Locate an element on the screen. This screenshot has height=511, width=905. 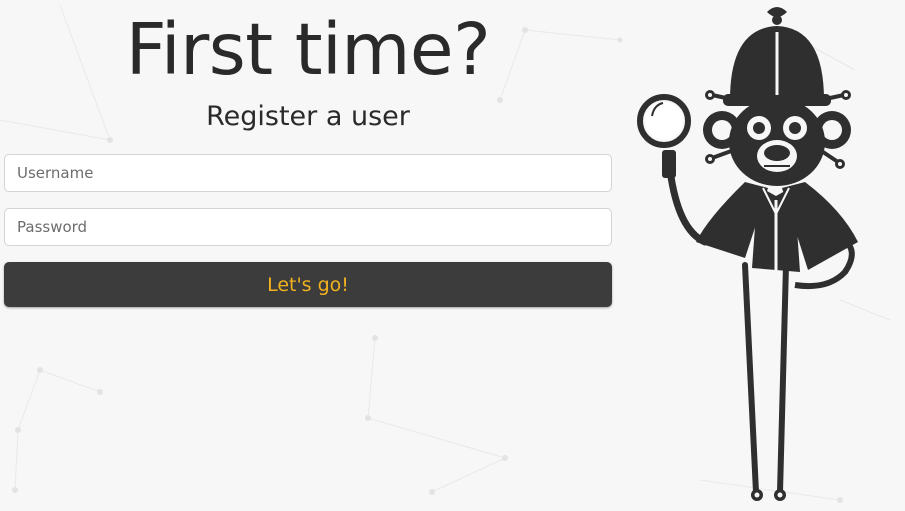
submit-button: Let's go! is located at coordinates (308, 284).